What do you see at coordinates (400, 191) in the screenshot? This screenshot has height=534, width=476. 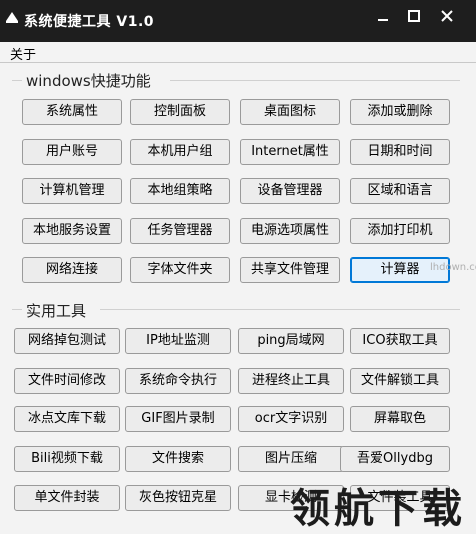 I see `button-region-language: 区域和语言` at bounding box center [400, 191].